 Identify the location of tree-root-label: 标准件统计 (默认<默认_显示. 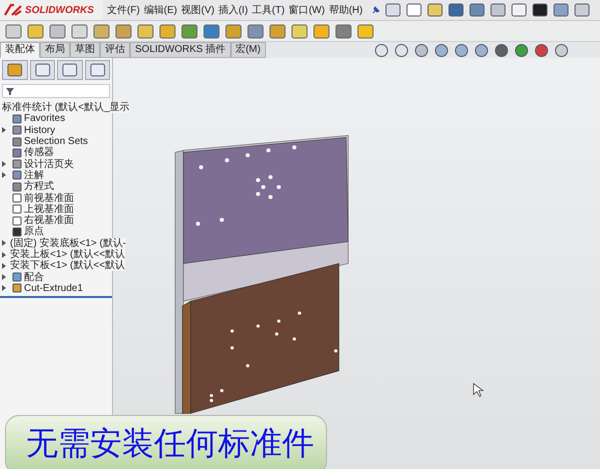
(66, 108).